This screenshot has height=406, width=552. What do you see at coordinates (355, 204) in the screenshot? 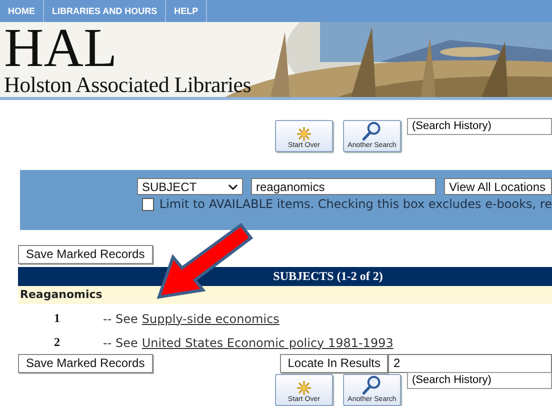
I see `checkbox-label: Limit to AVAILABLE items. Checking this box excludes e-books, re` at bounding box center [355, 204].